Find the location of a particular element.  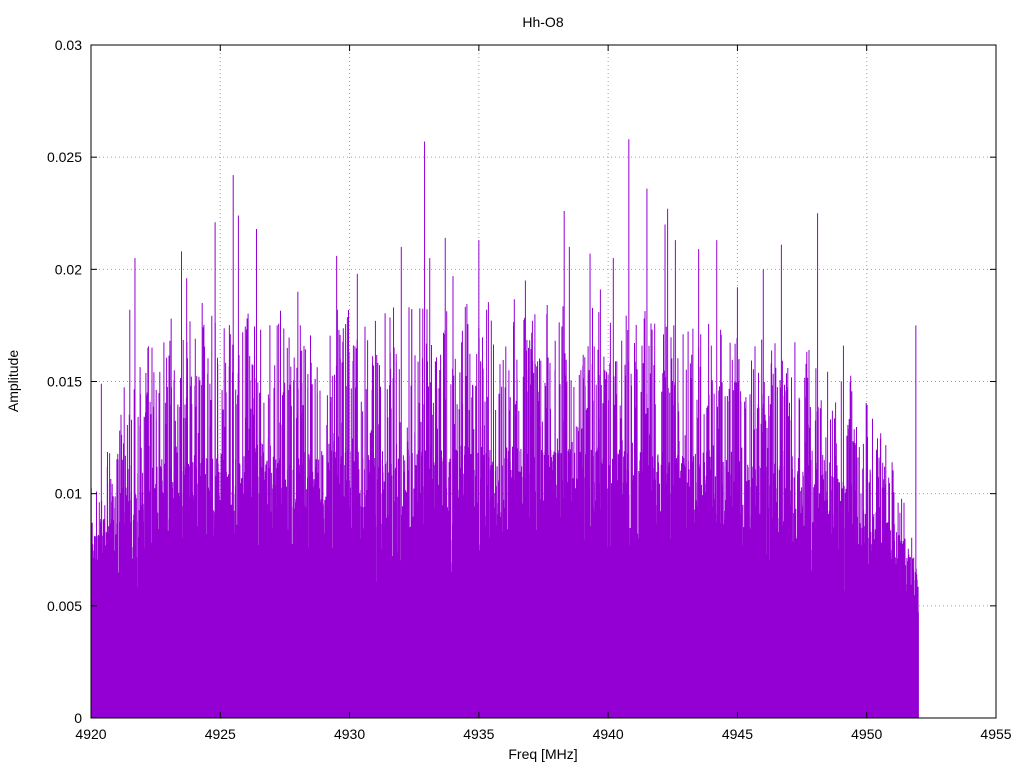

y-axis-label: Amplitude is located at coordinates (13, 381).